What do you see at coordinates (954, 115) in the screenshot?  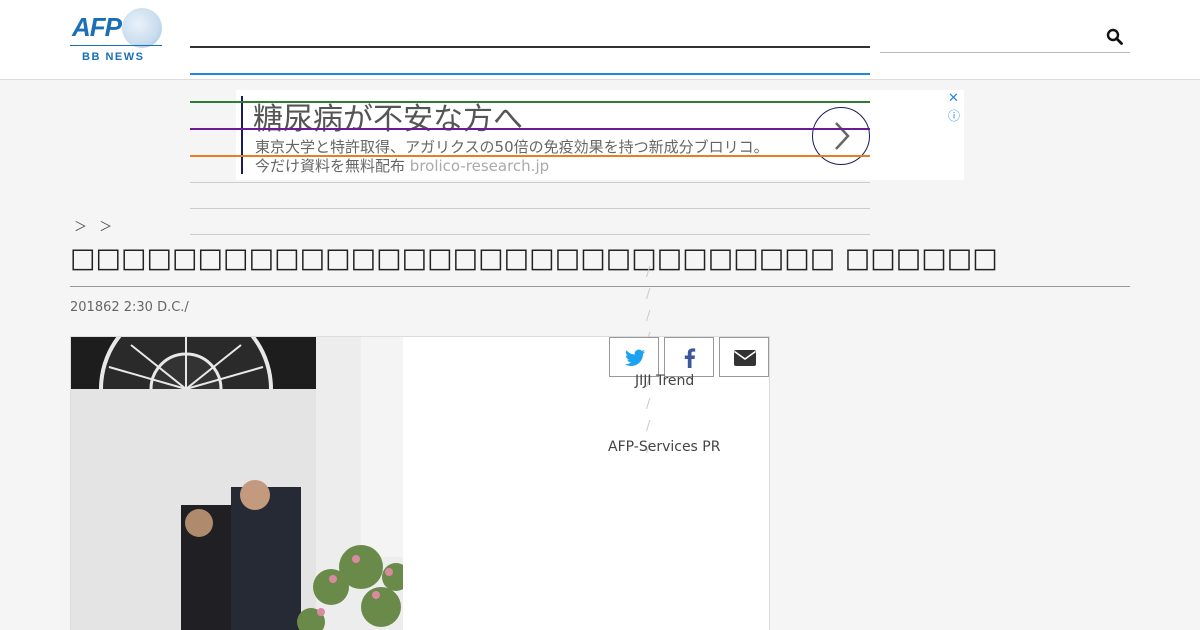 I see `ad-info-icon: ⓘ` at bounding box center [954, 115].